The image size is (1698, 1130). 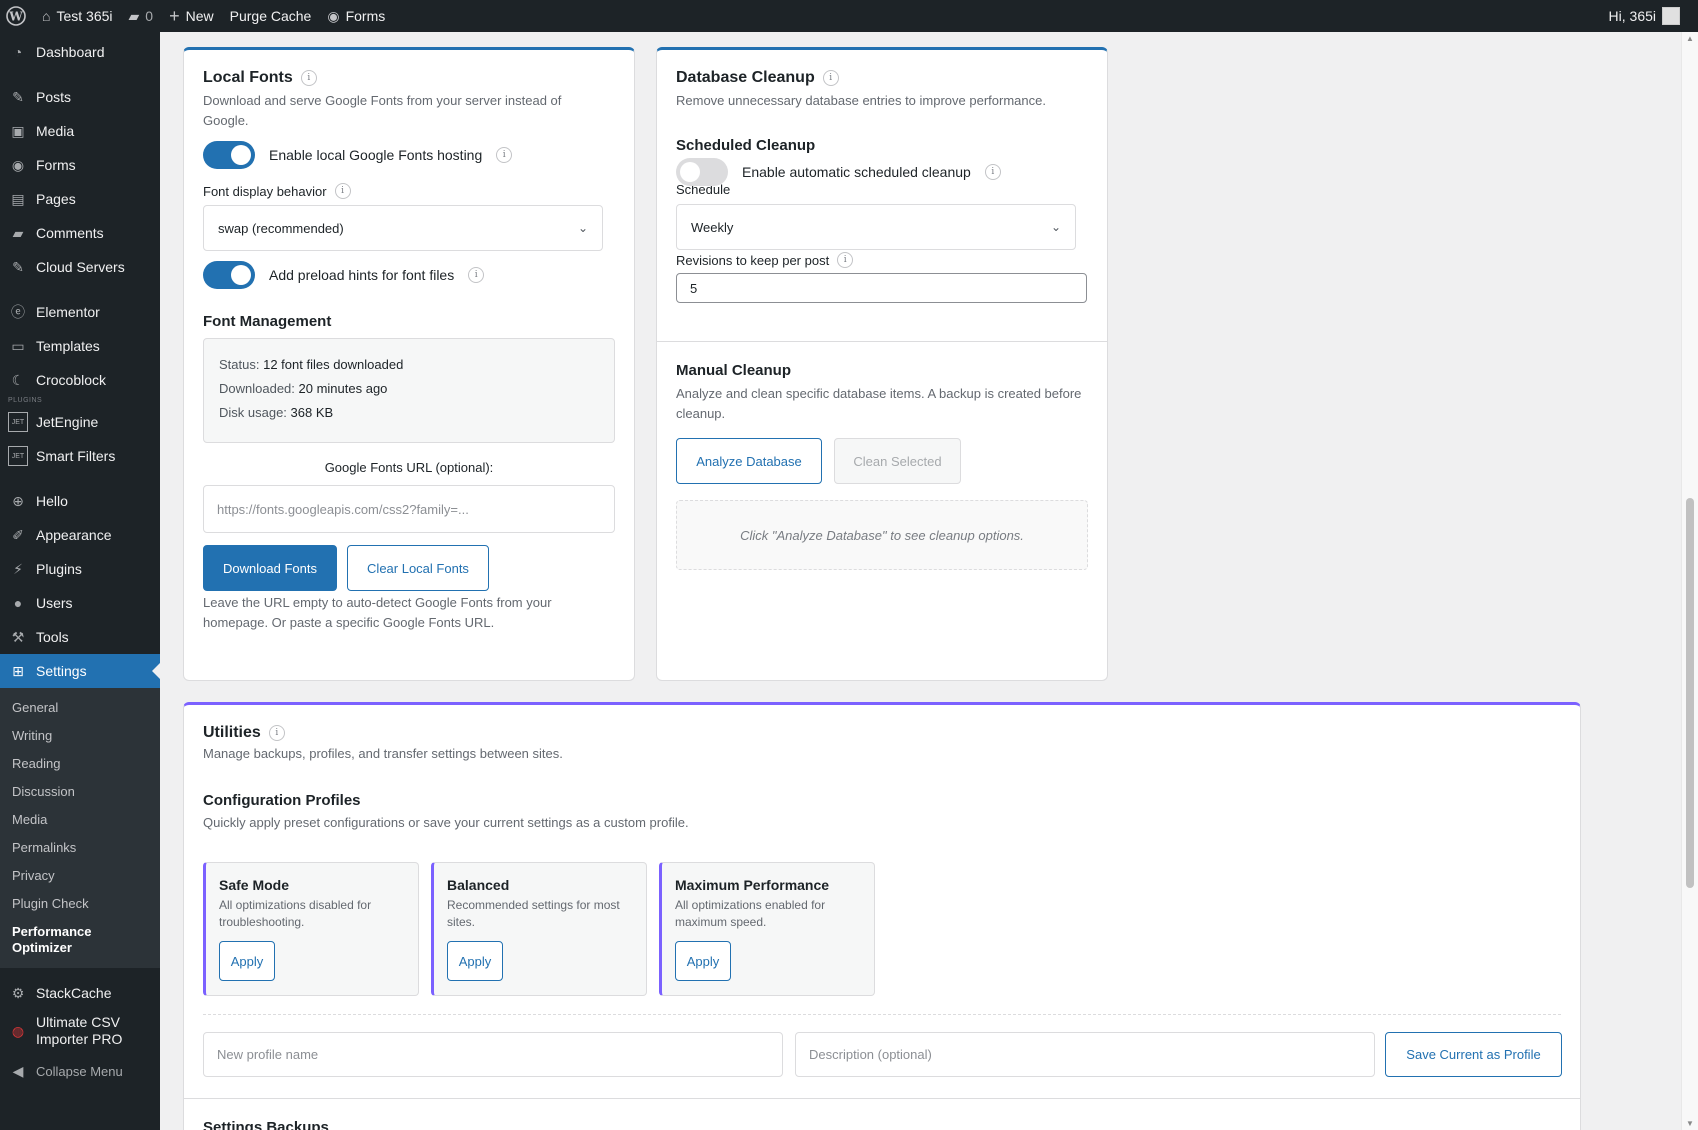 I want to click on menu-label: Templates, so click(x=68, y=346).